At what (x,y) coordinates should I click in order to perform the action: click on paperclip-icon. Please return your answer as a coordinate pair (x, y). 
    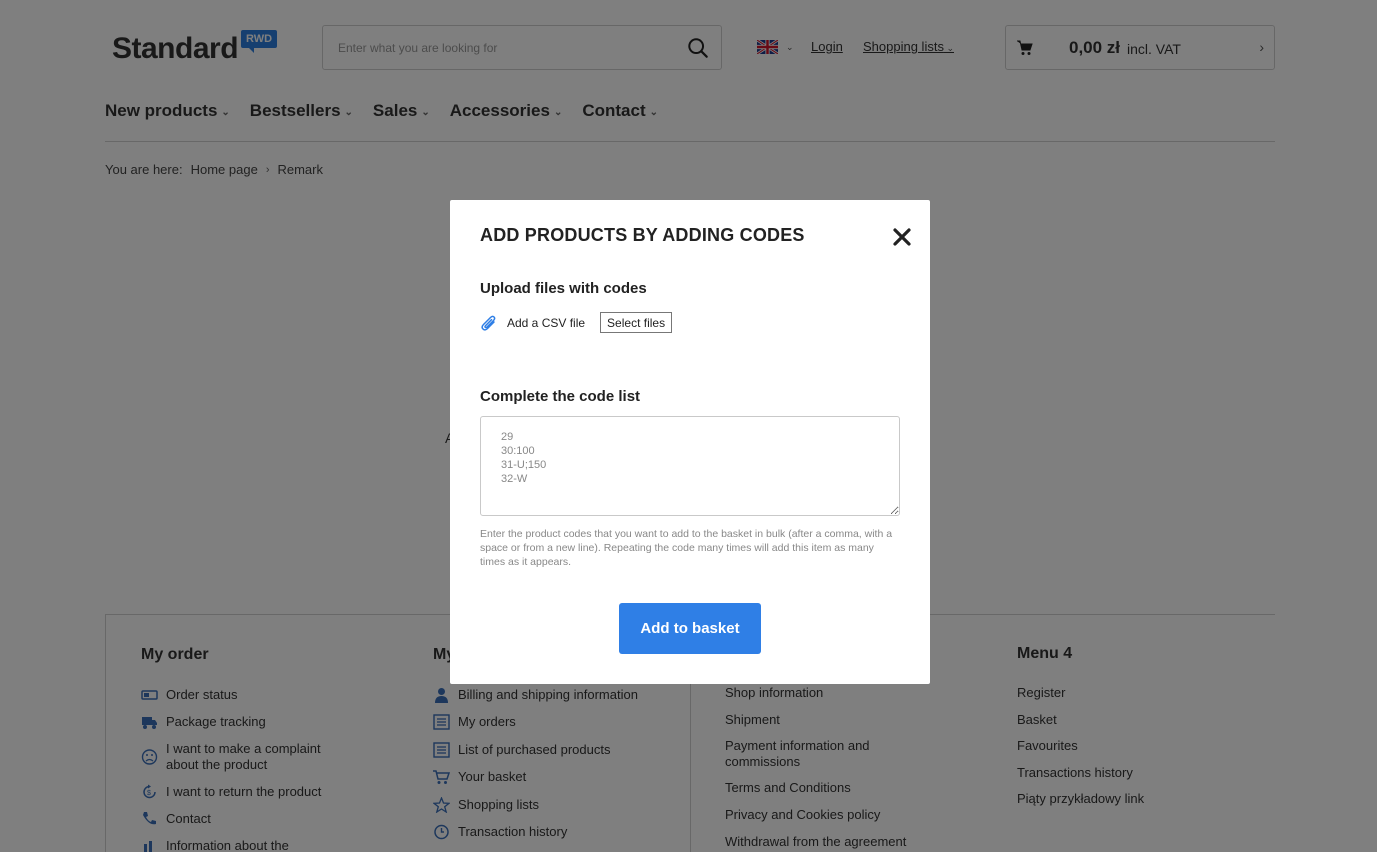
    Looking at the image, I should click on (488, 323).